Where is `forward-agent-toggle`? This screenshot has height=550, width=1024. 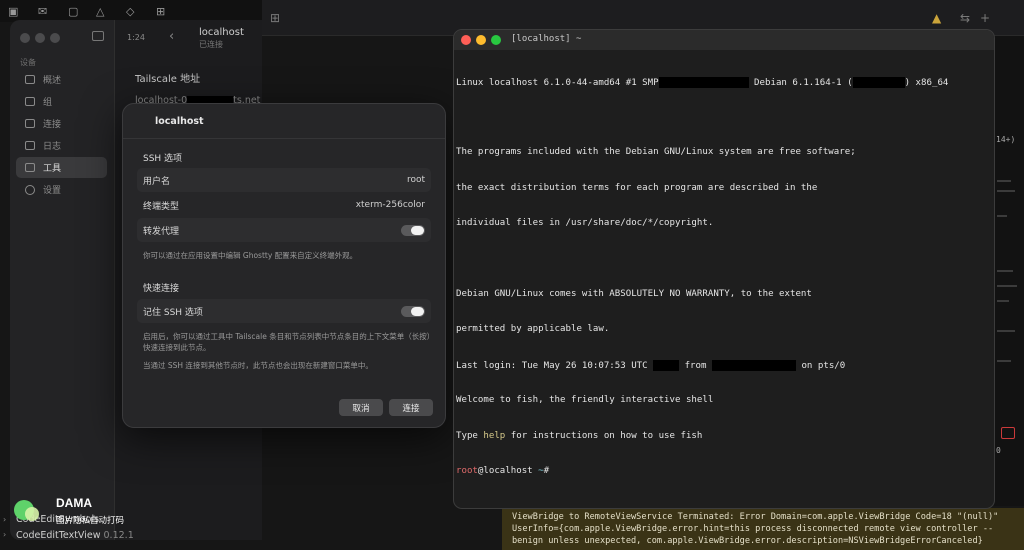
forward-agent-toggle is located at coordinates (413, 230).